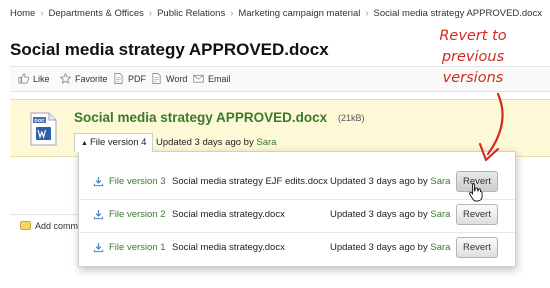  Describe the element at coordinates (491, 127) in the screenshot. I see `annotation-arrow` at that location.